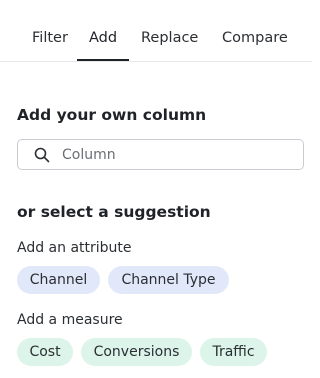 The height and width of the screenshot is (378, 320). I want to click on chip-traffic: Traffic, so click(233, 352).